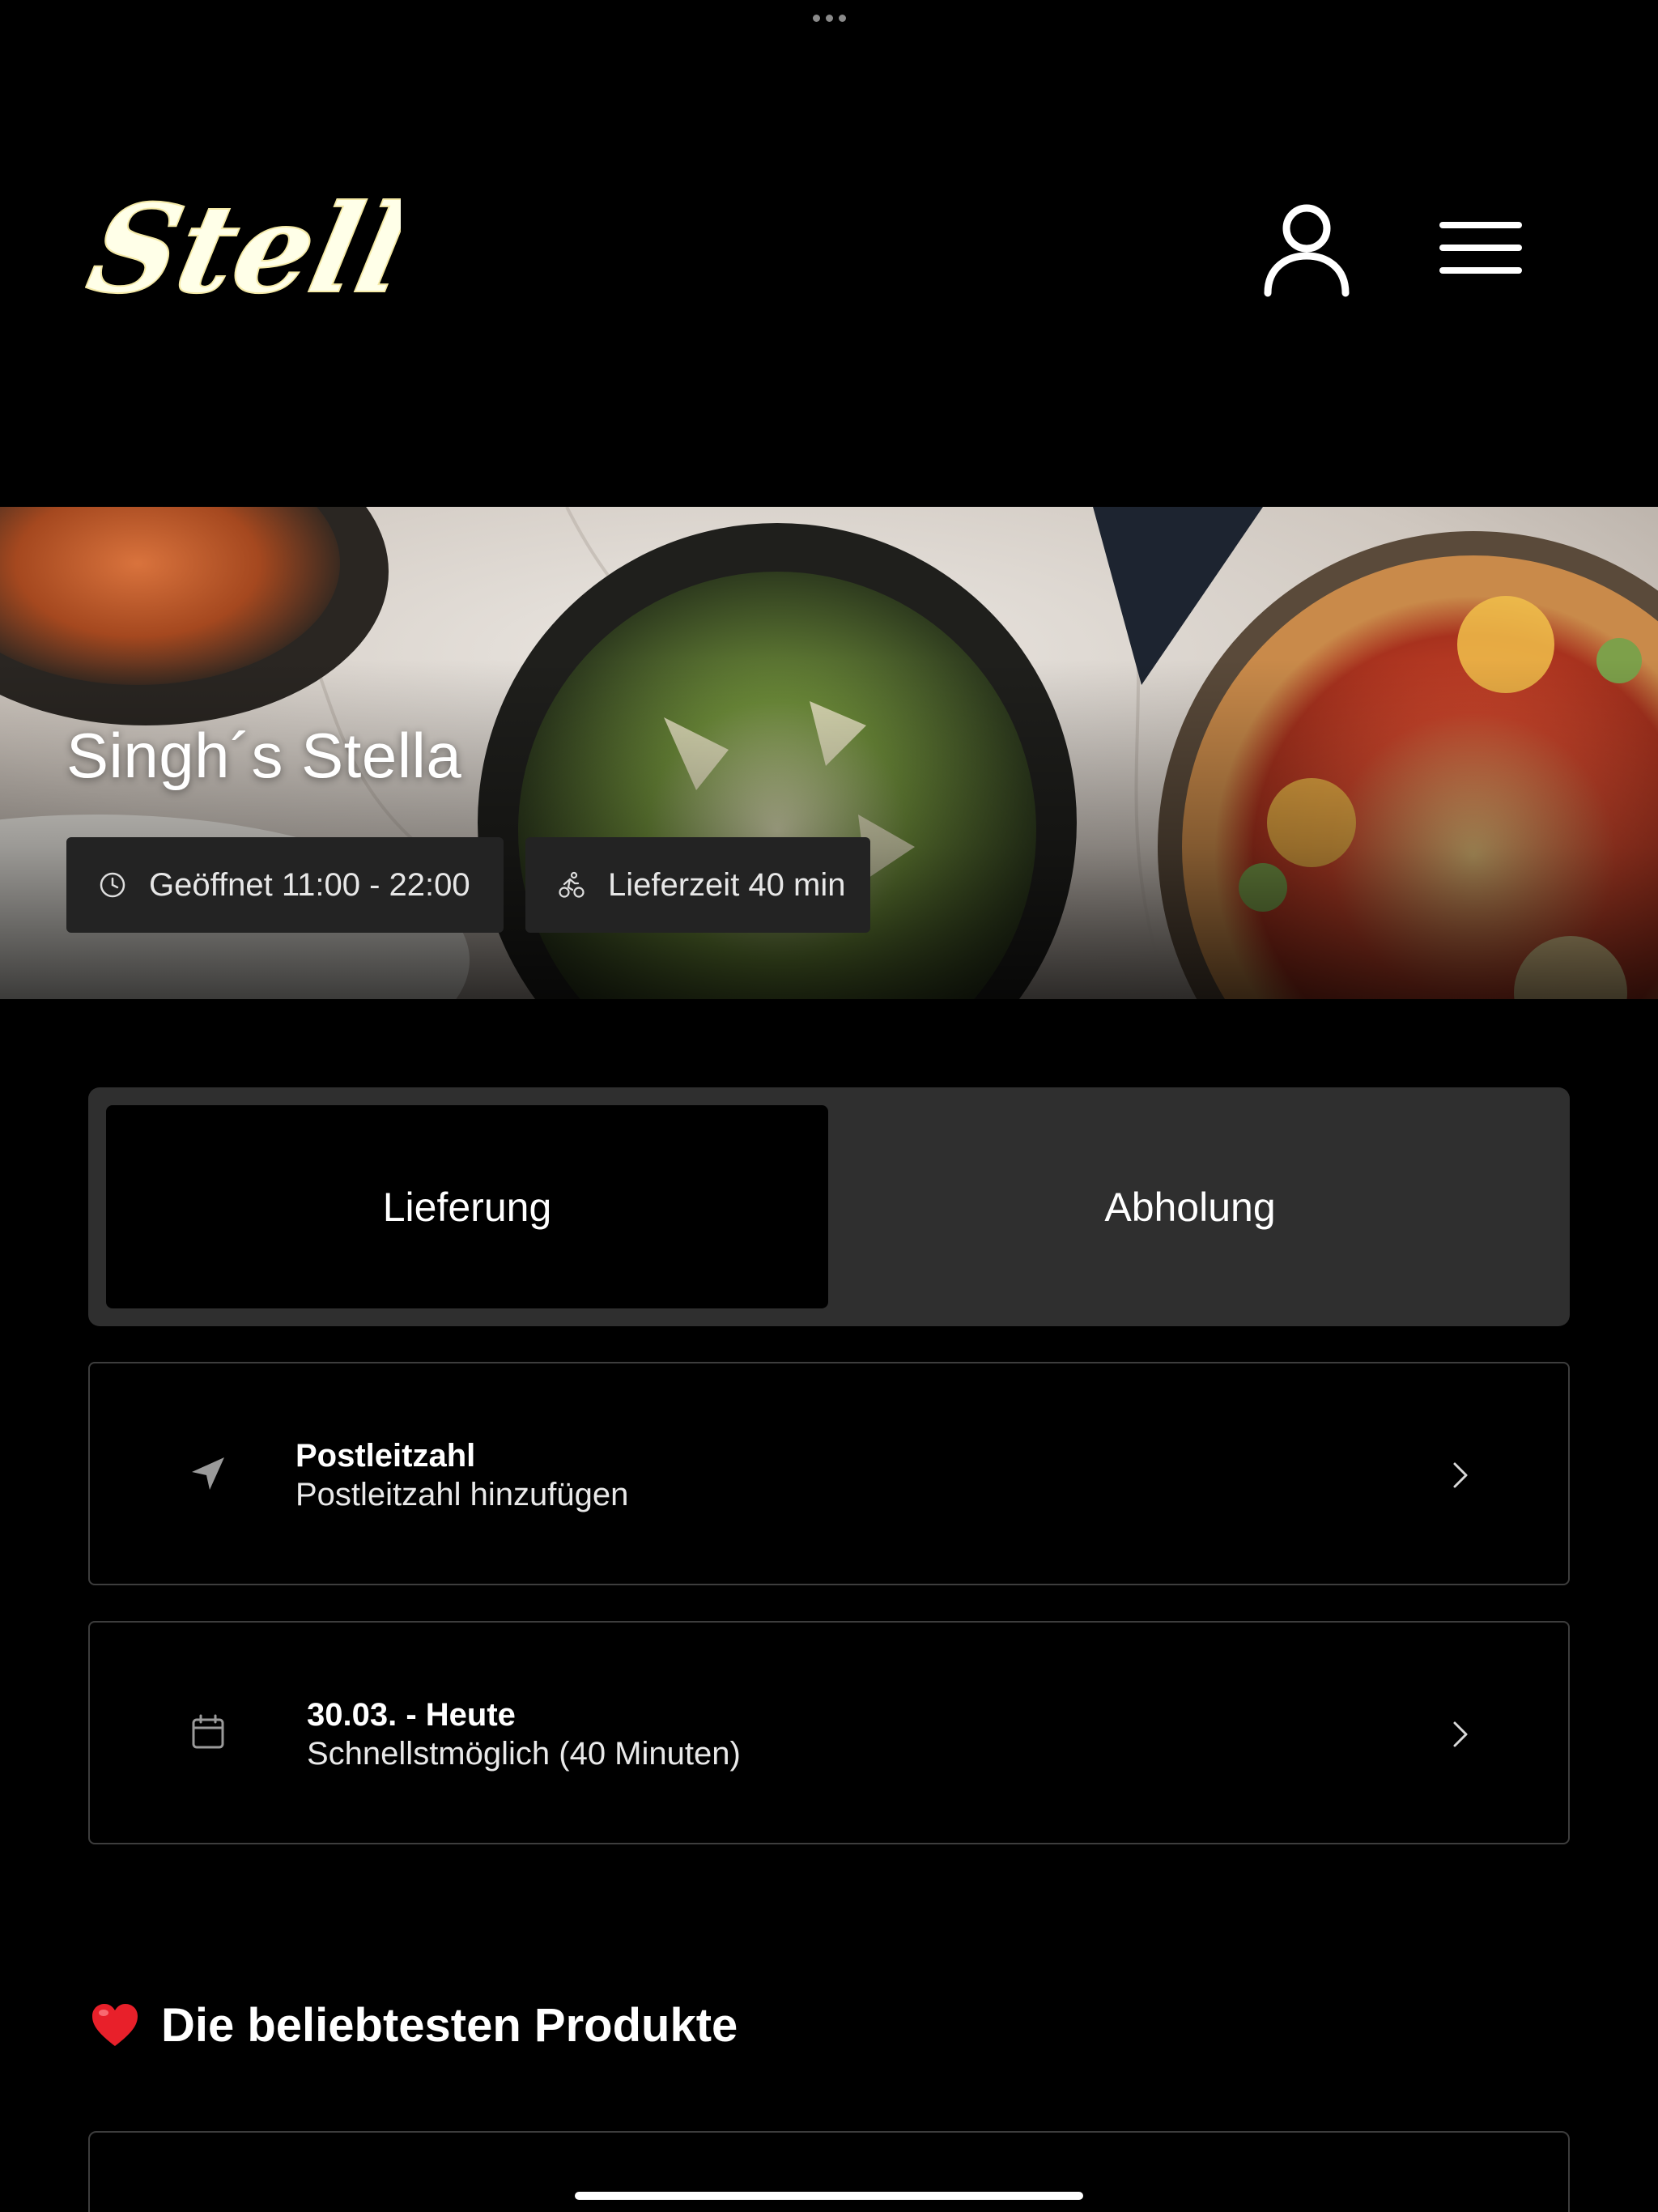 The width and height of the screenshot is (1658, 2212). I want to click on stella-logo: Stella, so click(243, 250).